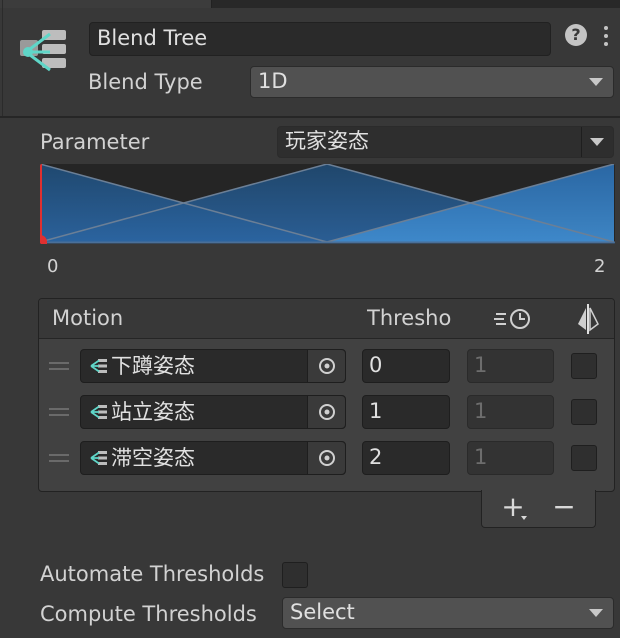 The width and height of the screenshot is (620, 638). What do you see at coordinates (153, 412) in the screenshot?
I see `motion-name: 站立姿态` at bounding box center [153, 412].